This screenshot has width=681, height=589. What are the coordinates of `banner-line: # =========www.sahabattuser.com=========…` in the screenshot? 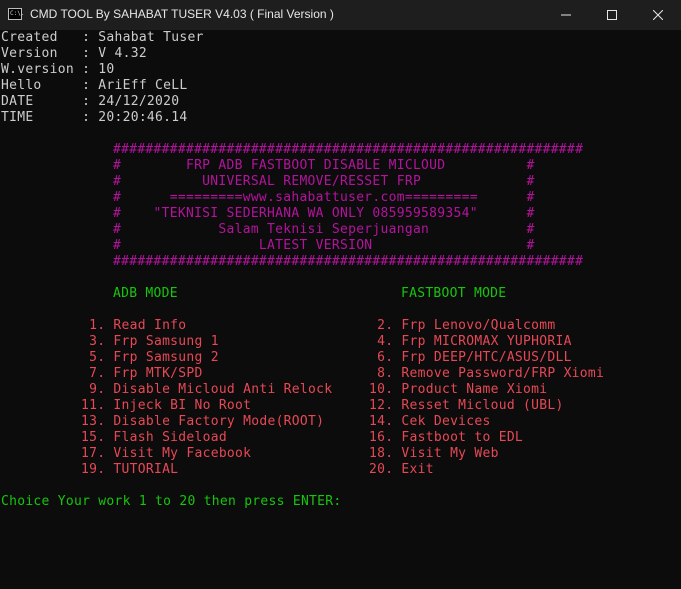 It's located at (324, 197).